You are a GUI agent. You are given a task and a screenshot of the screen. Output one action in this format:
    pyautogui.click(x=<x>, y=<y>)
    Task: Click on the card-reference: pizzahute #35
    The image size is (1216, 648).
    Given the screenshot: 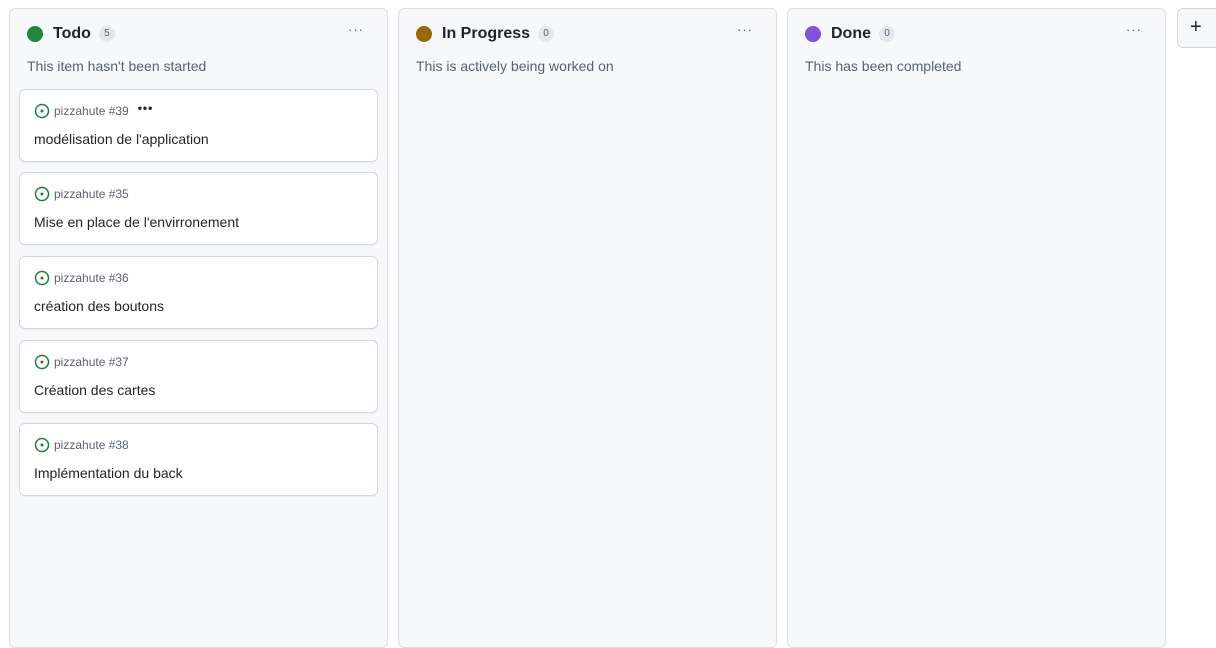 What is the action you would take?
    pyautogui.click(x=91, y=194)
    